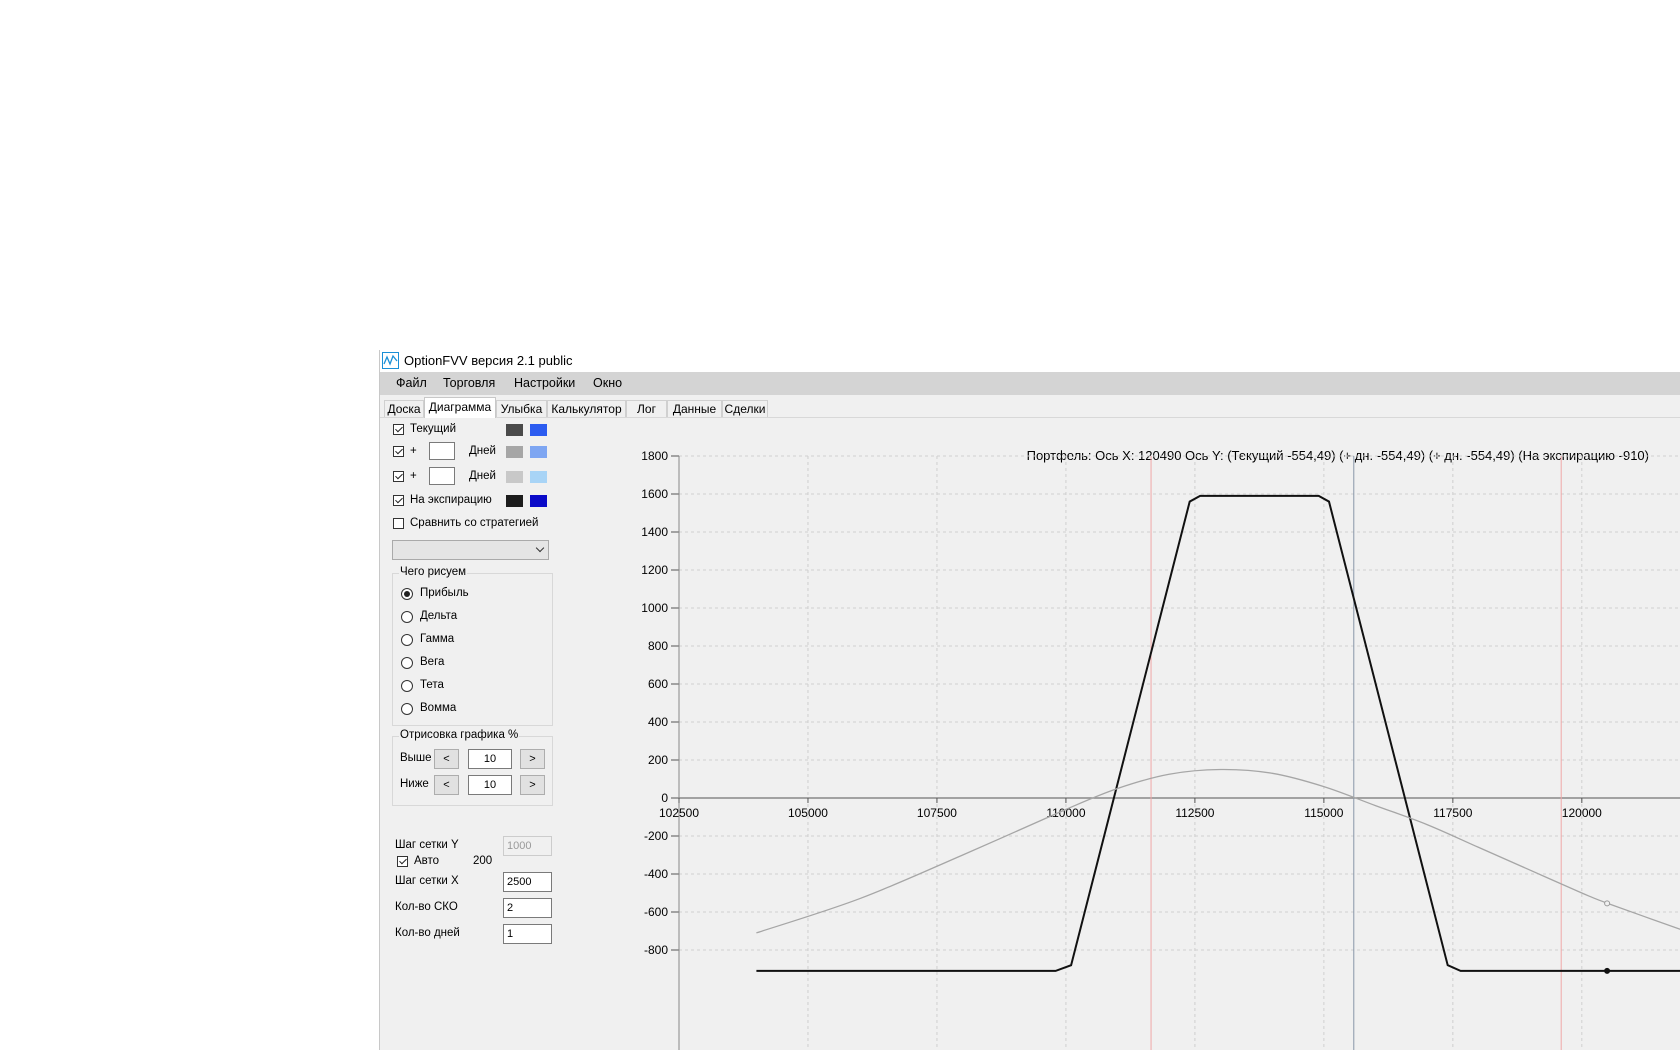 This screenshot has width=1680, height=1050. What do you see at coordinates (1065, 813) in the screenshot?
I see `x-tick-label: 110000` at bounding box center [1065, 813].